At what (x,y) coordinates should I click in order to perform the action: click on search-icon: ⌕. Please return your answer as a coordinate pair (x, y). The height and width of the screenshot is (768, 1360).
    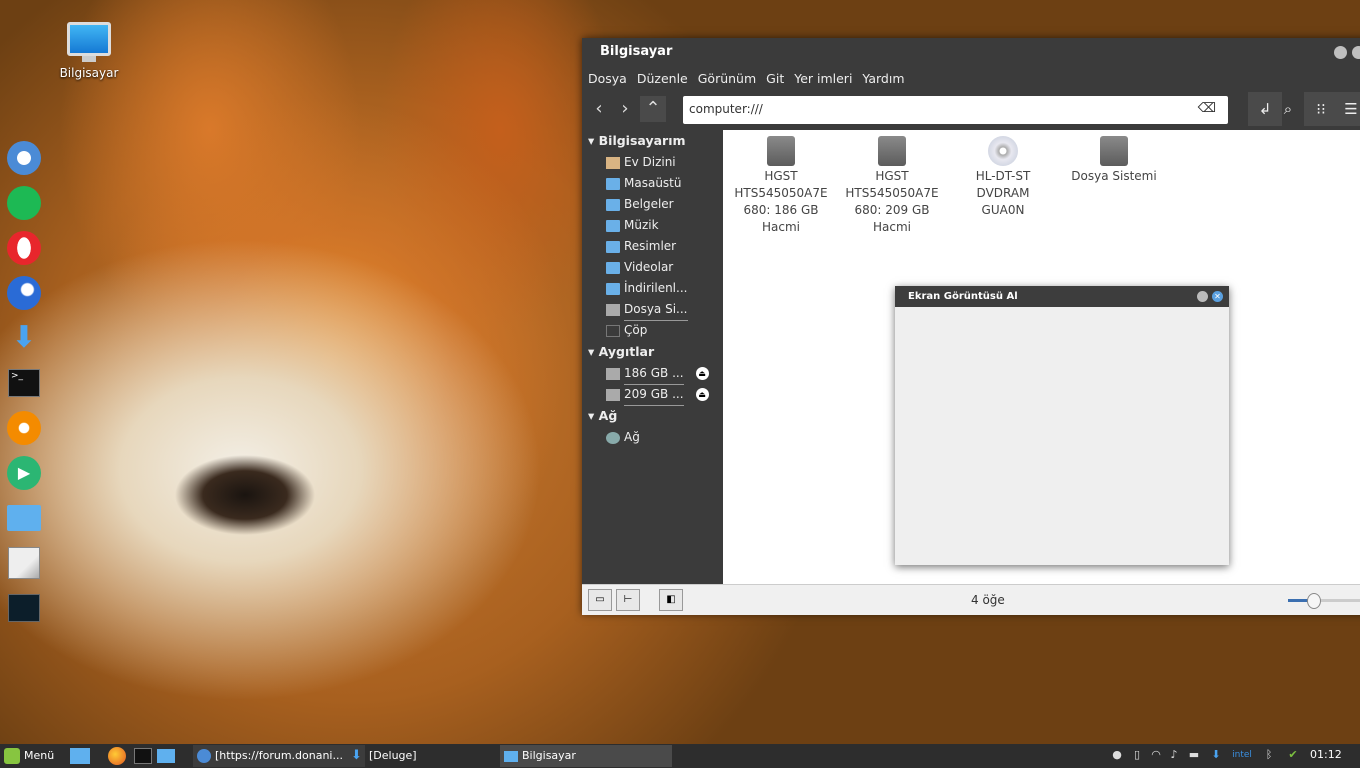
    Looking at the image, I should click on (1288, 109).